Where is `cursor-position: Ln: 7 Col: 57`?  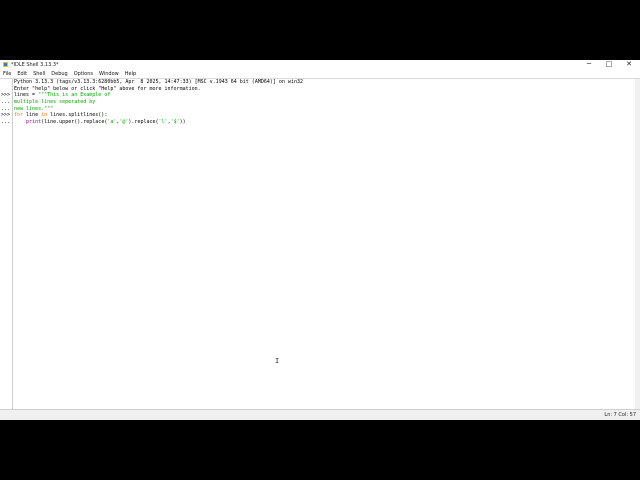 cursor-position: Ln: 7 Col: 57 is located at coordinates (620, 415).